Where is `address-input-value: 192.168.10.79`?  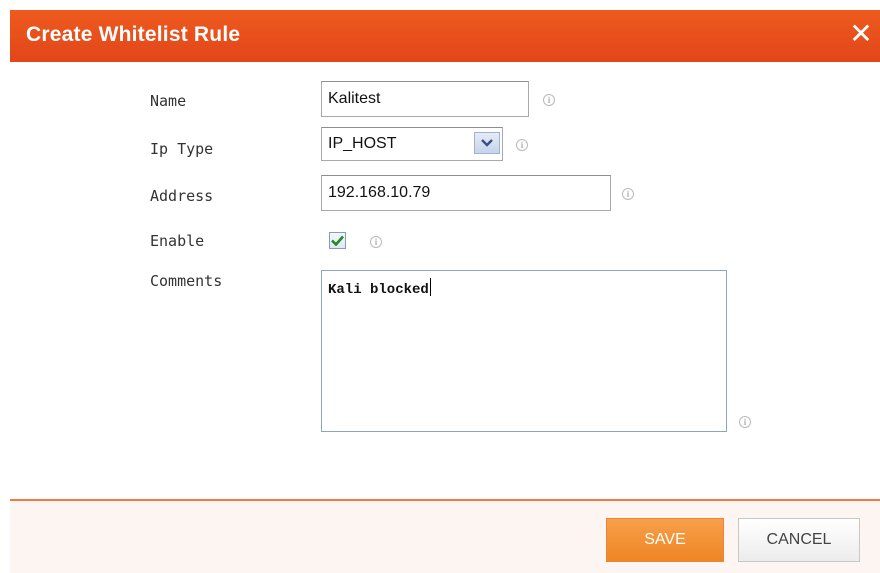
address-input-value: 192.168.10.79 is located at coordinates (379, 192).